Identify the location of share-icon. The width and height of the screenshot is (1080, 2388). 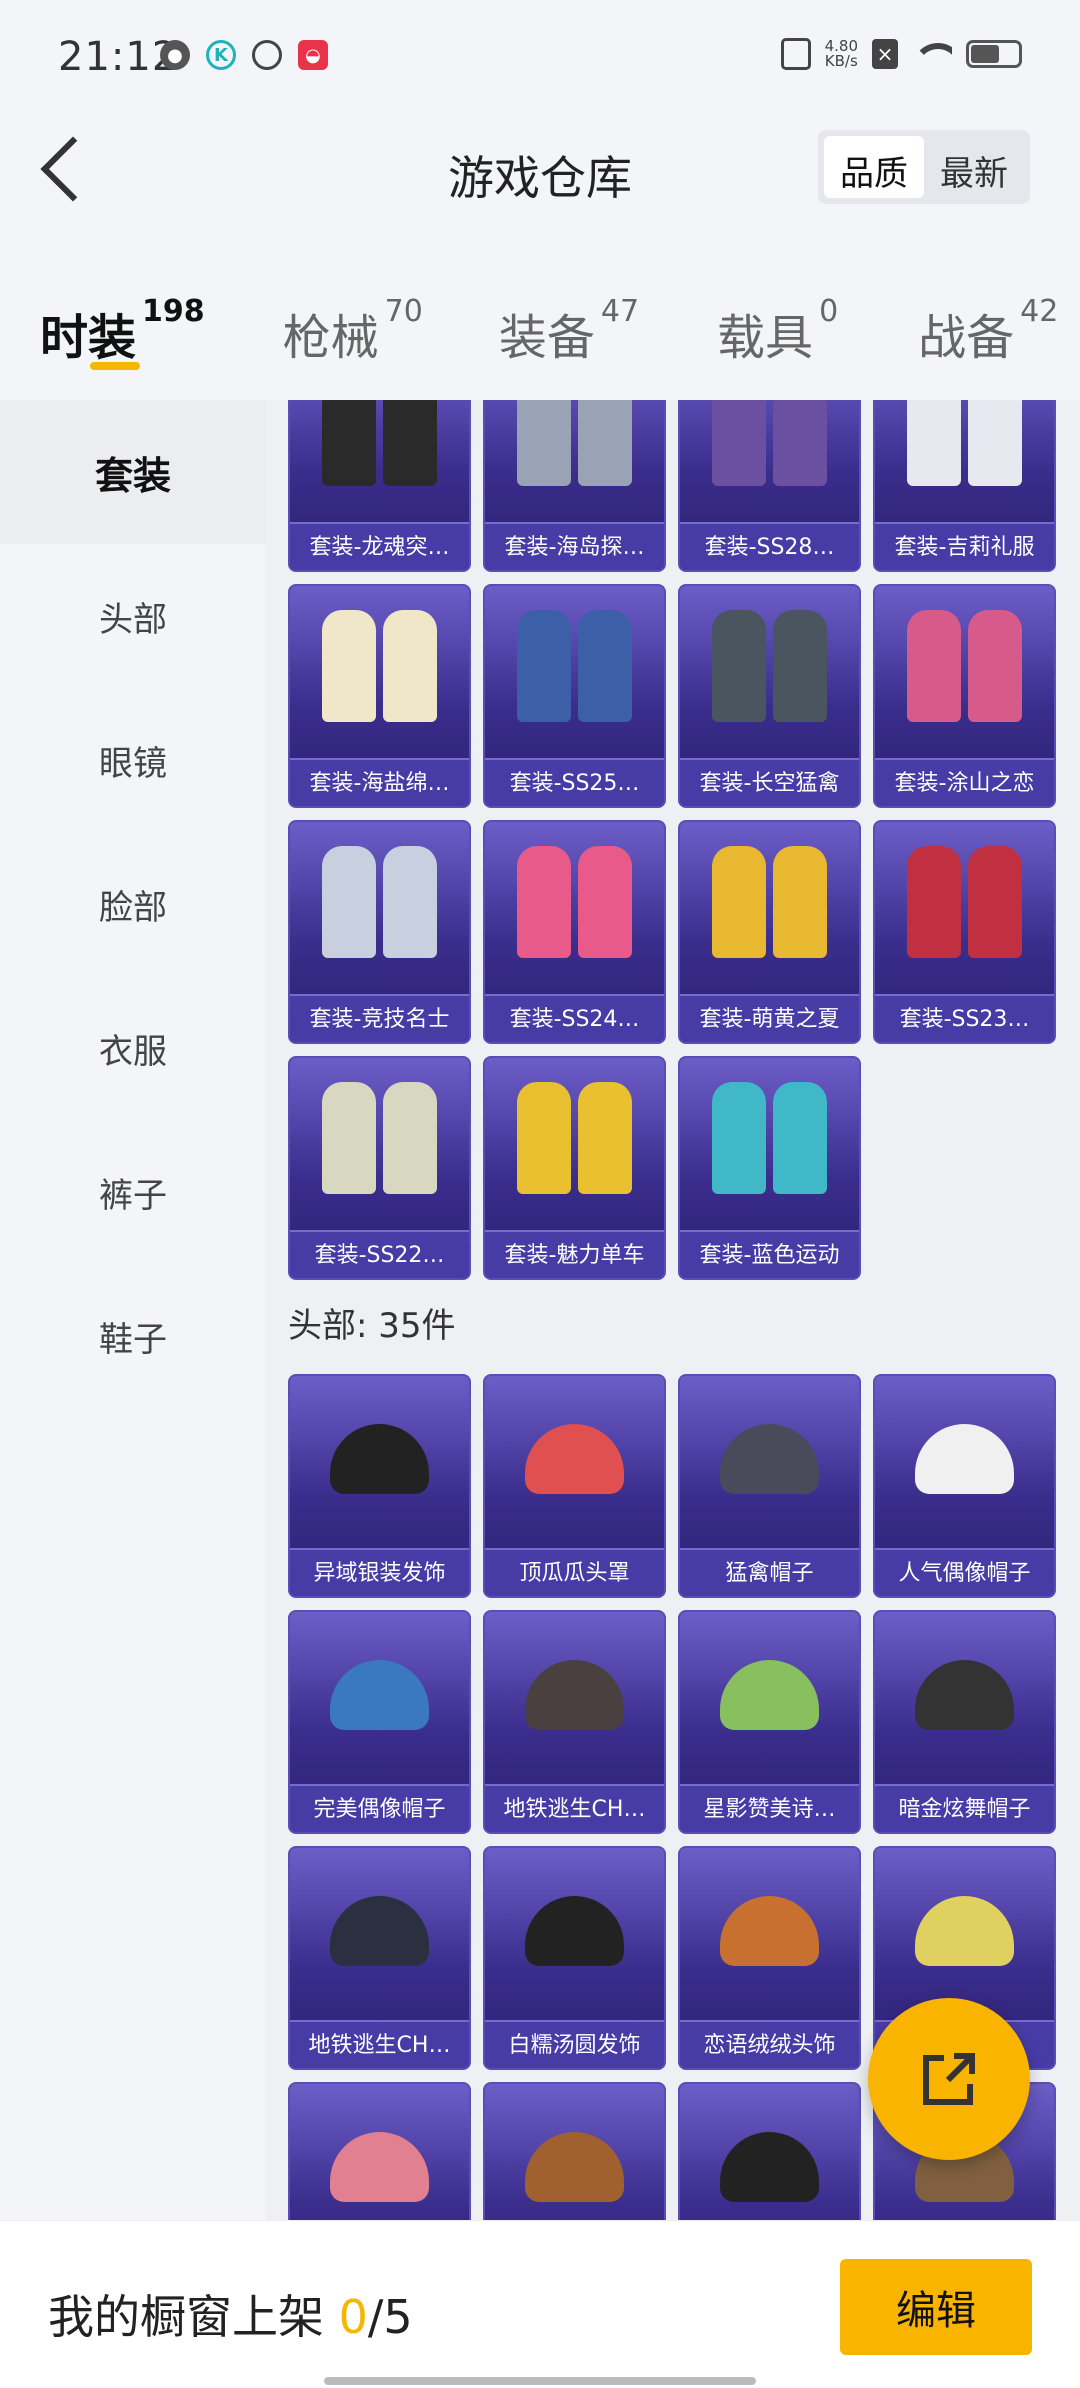
(949, 2079).